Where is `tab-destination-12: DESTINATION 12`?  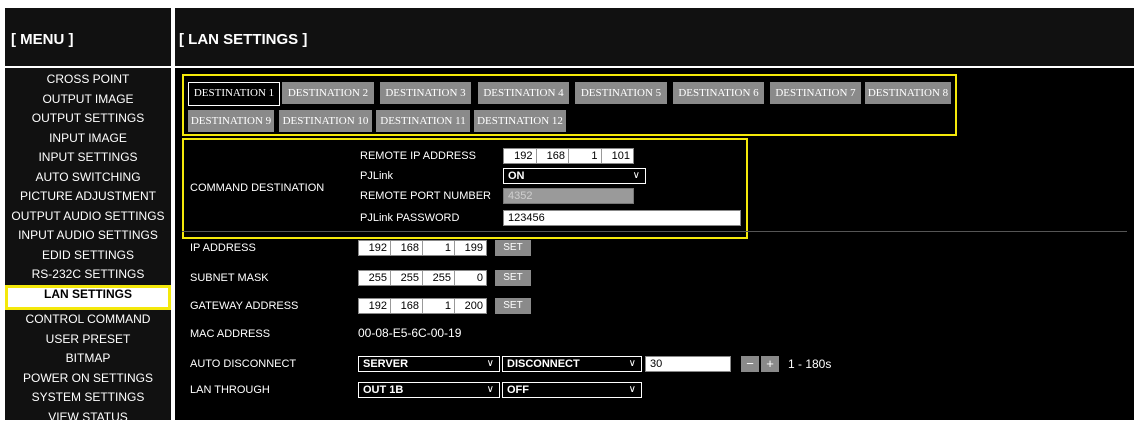 tab-destination-12: DESTINATION 12 is located at coordinates (520, 121).